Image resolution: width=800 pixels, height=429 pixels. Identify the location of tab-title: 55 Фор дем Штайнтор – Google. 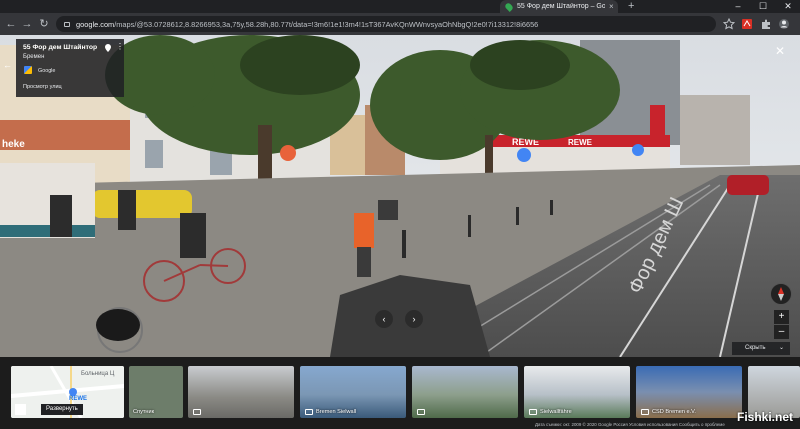
(561, 6).